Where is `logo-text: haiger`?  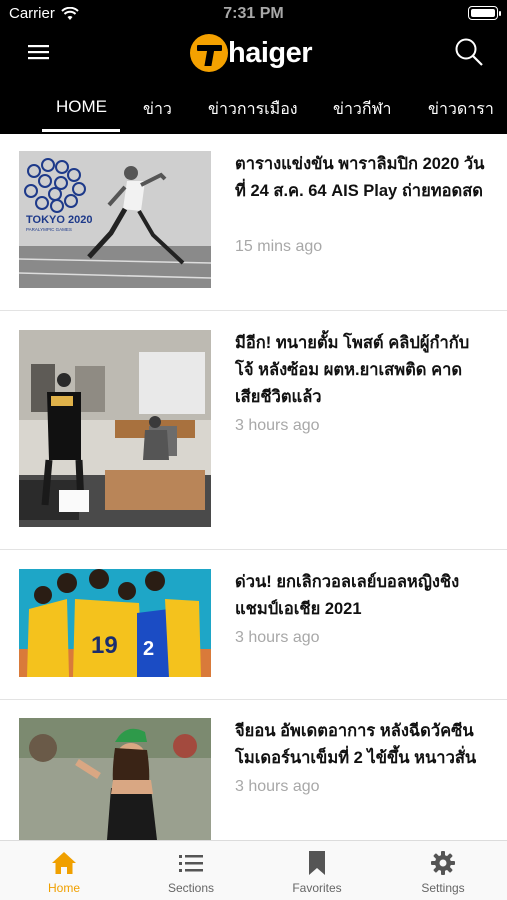
logo-text: haiger is located at coordinates (270, 52).